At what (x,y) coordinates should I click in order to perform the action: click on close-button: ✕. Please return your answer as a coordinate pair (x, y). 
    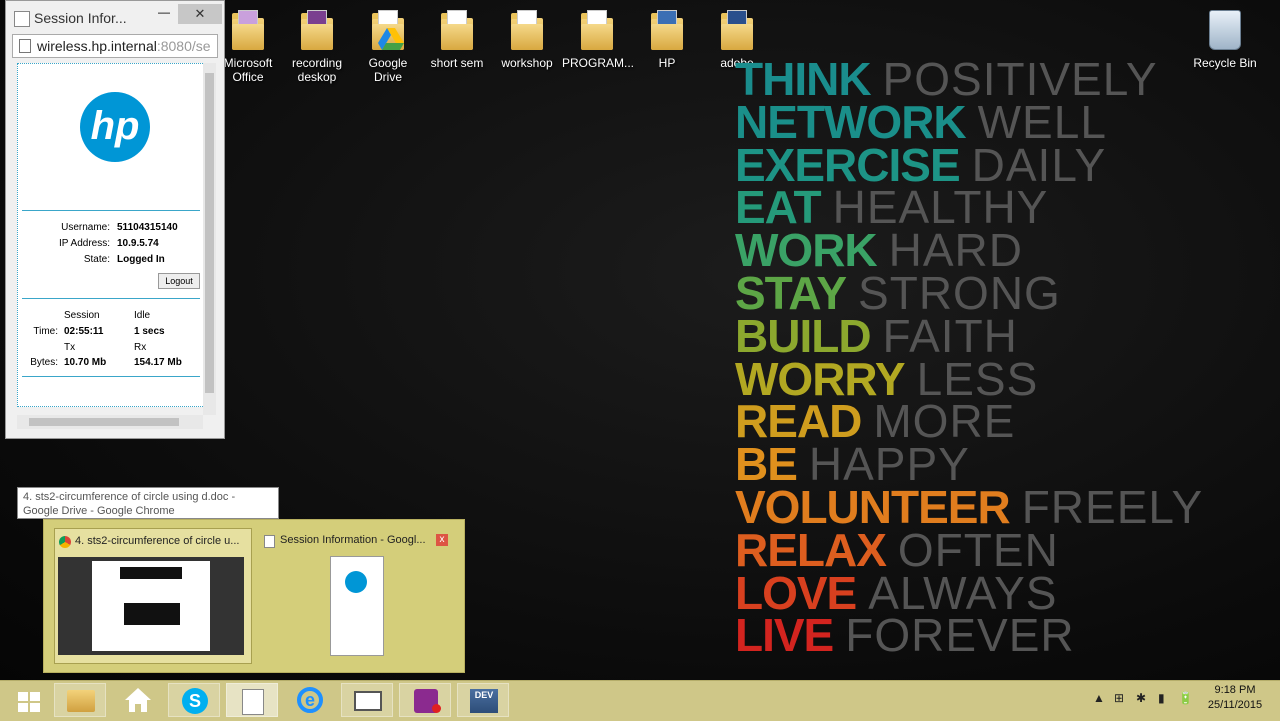
    Looking at the image, I should click on (200, 14).